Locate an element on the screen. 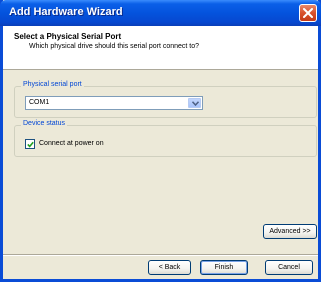 The height and width of the screenshot is (282, 321). connect-at-power-on-checkbox is located at coordinates (30, 144).